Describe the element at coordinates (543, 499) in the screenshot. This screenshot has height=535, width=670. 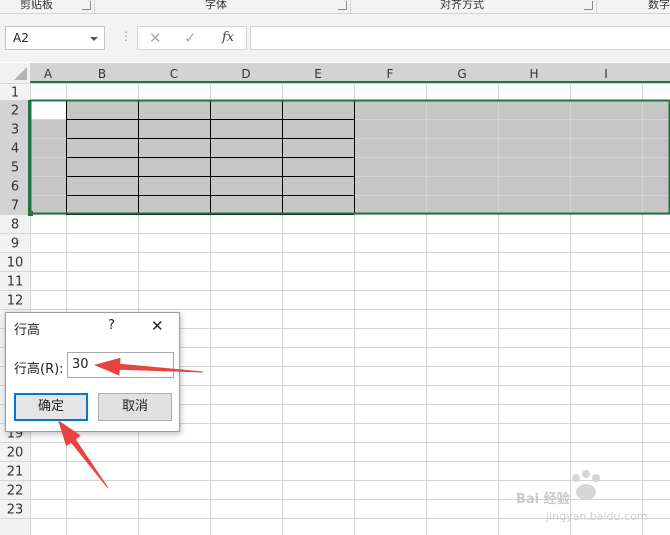
I see `watermark-text: Bai 经验` at that location.